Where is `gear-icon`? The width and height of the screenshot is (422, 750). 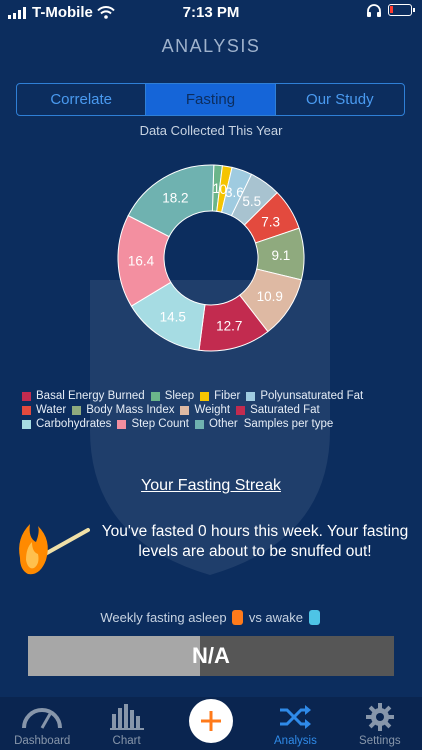
gear-icon is located at coordinates (379, 717).